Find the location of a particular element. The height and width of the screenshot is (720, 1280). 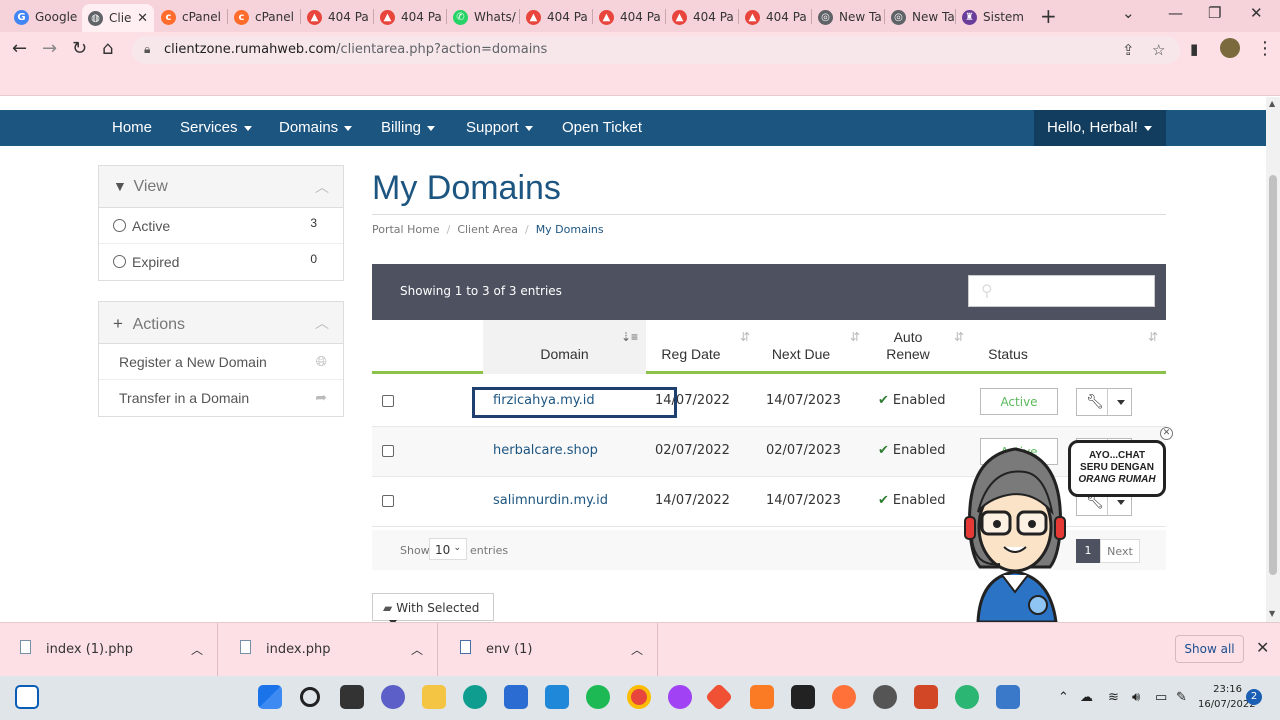

close-downloads-icon: ✕ is located at coordinates (1262, 647).